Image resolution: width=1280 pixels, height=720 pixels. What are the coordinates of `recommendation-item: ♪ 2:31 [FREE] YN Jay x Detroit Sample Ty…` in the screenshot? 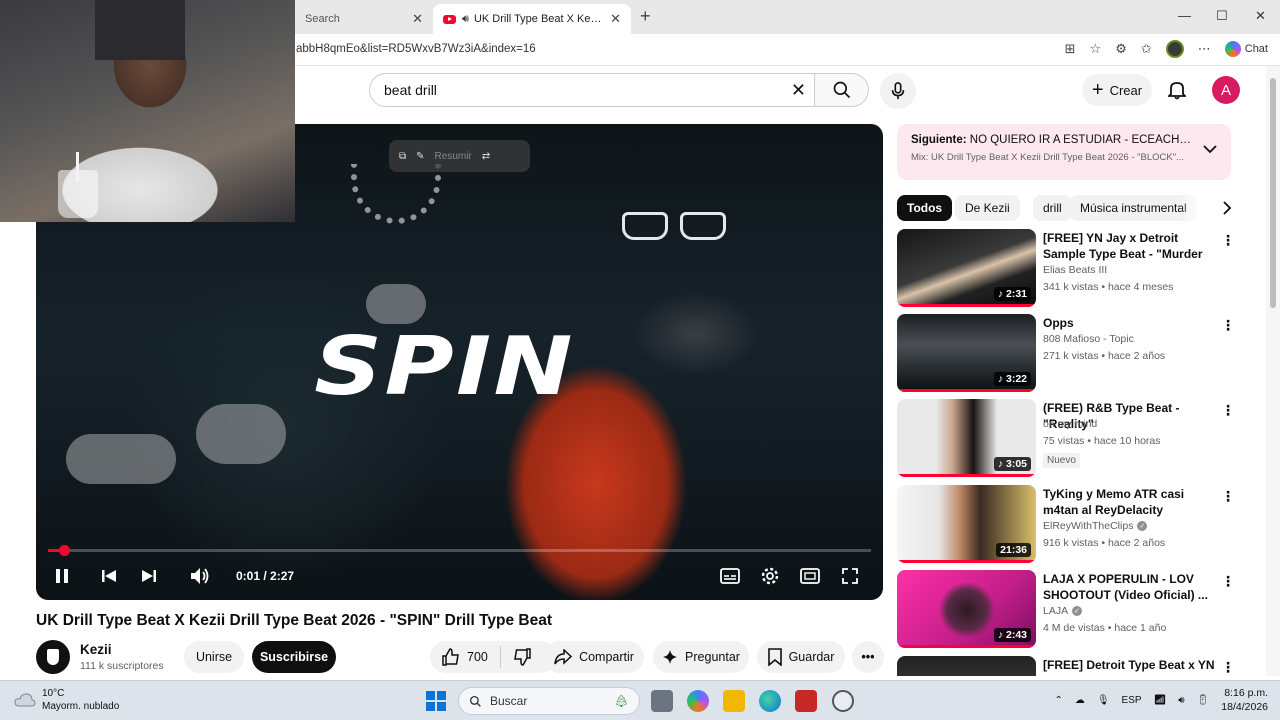 It's located at (1067, 268).